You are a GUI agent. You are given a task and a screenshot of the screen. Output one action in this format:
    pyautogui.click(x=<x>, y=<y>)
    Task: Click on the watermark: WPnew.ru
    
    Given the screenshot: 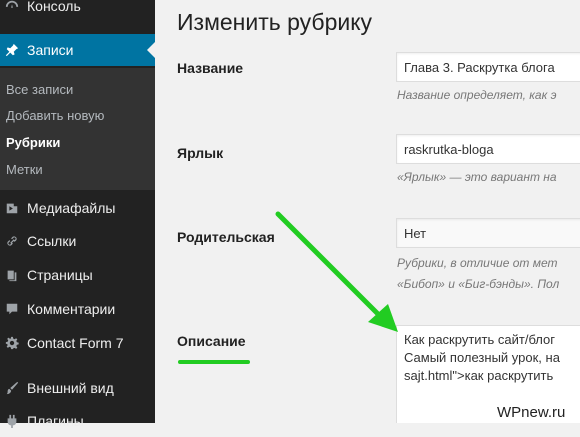 What is the action you would take?
    pyautogui.click(x=531, y=412)
    